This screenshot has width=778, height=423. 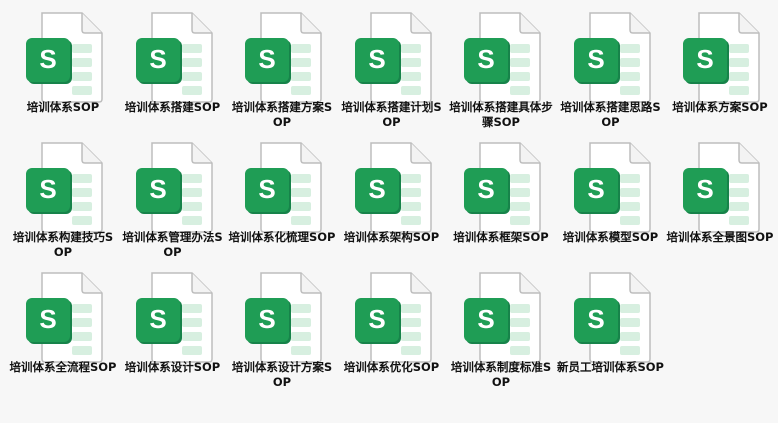 What do you see at coordinates (610, 237) in the screenshot?
I see `file-name: 培训体系模型SOP` at bounding box center [610, 237].